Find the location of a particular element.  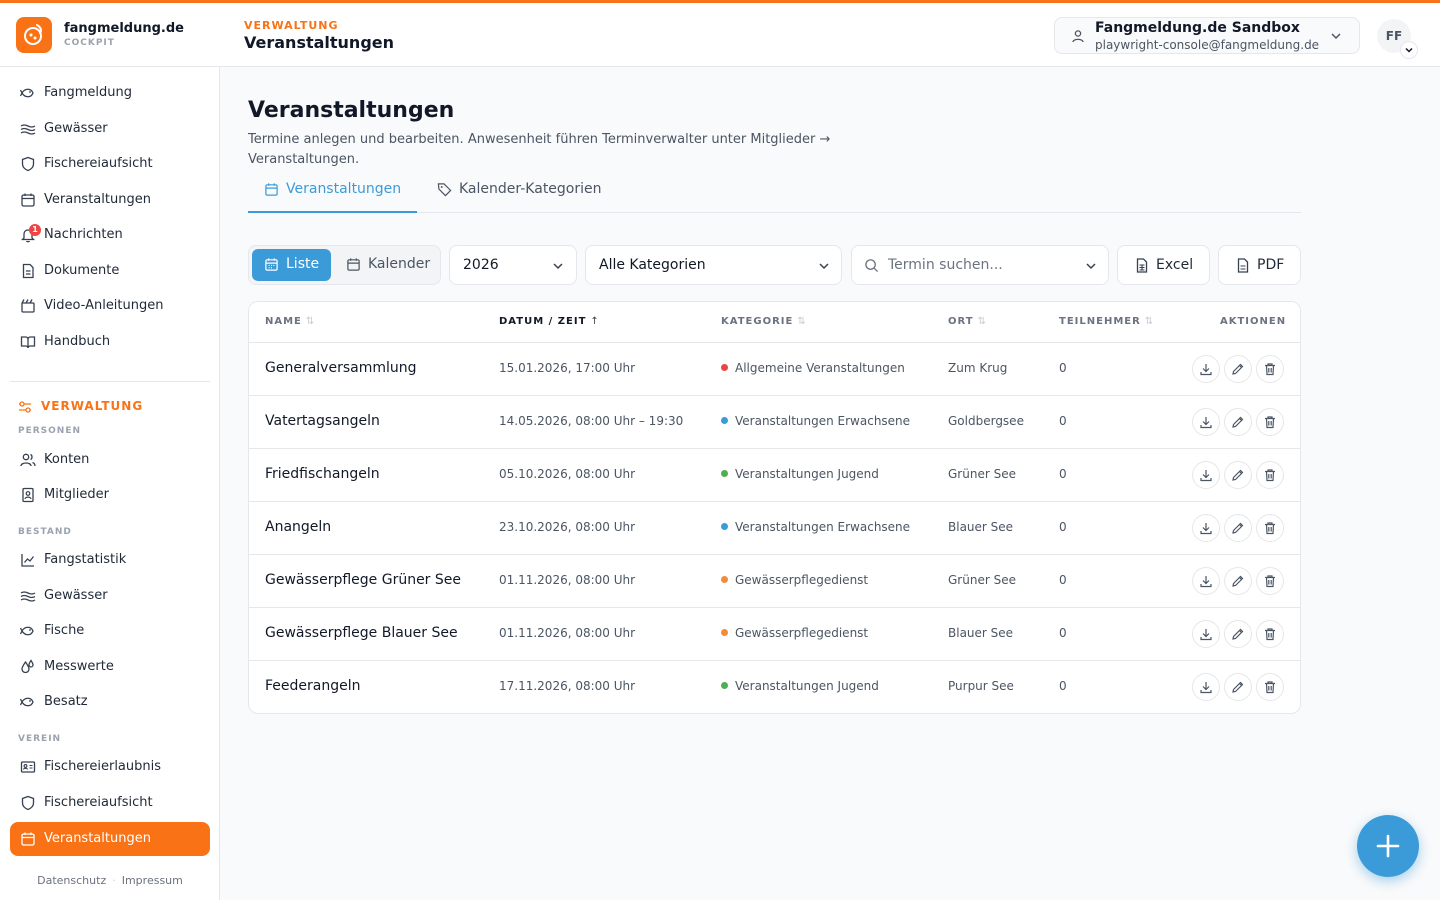

sidebar-item-gewaesser: Gewässer is located at coordinates (110, 129).